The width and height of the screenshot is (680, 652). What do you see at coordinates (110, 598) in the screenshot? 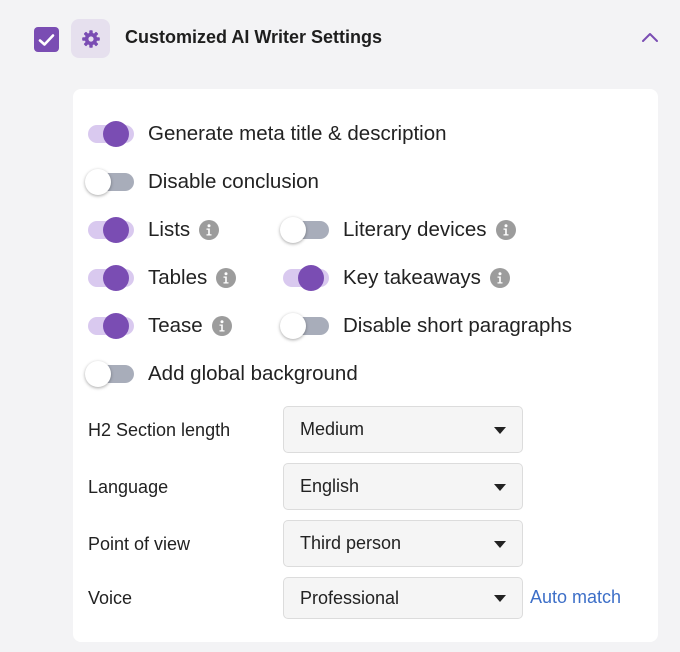
I see `voice-label: Voice` at bounding box center [110, 598].